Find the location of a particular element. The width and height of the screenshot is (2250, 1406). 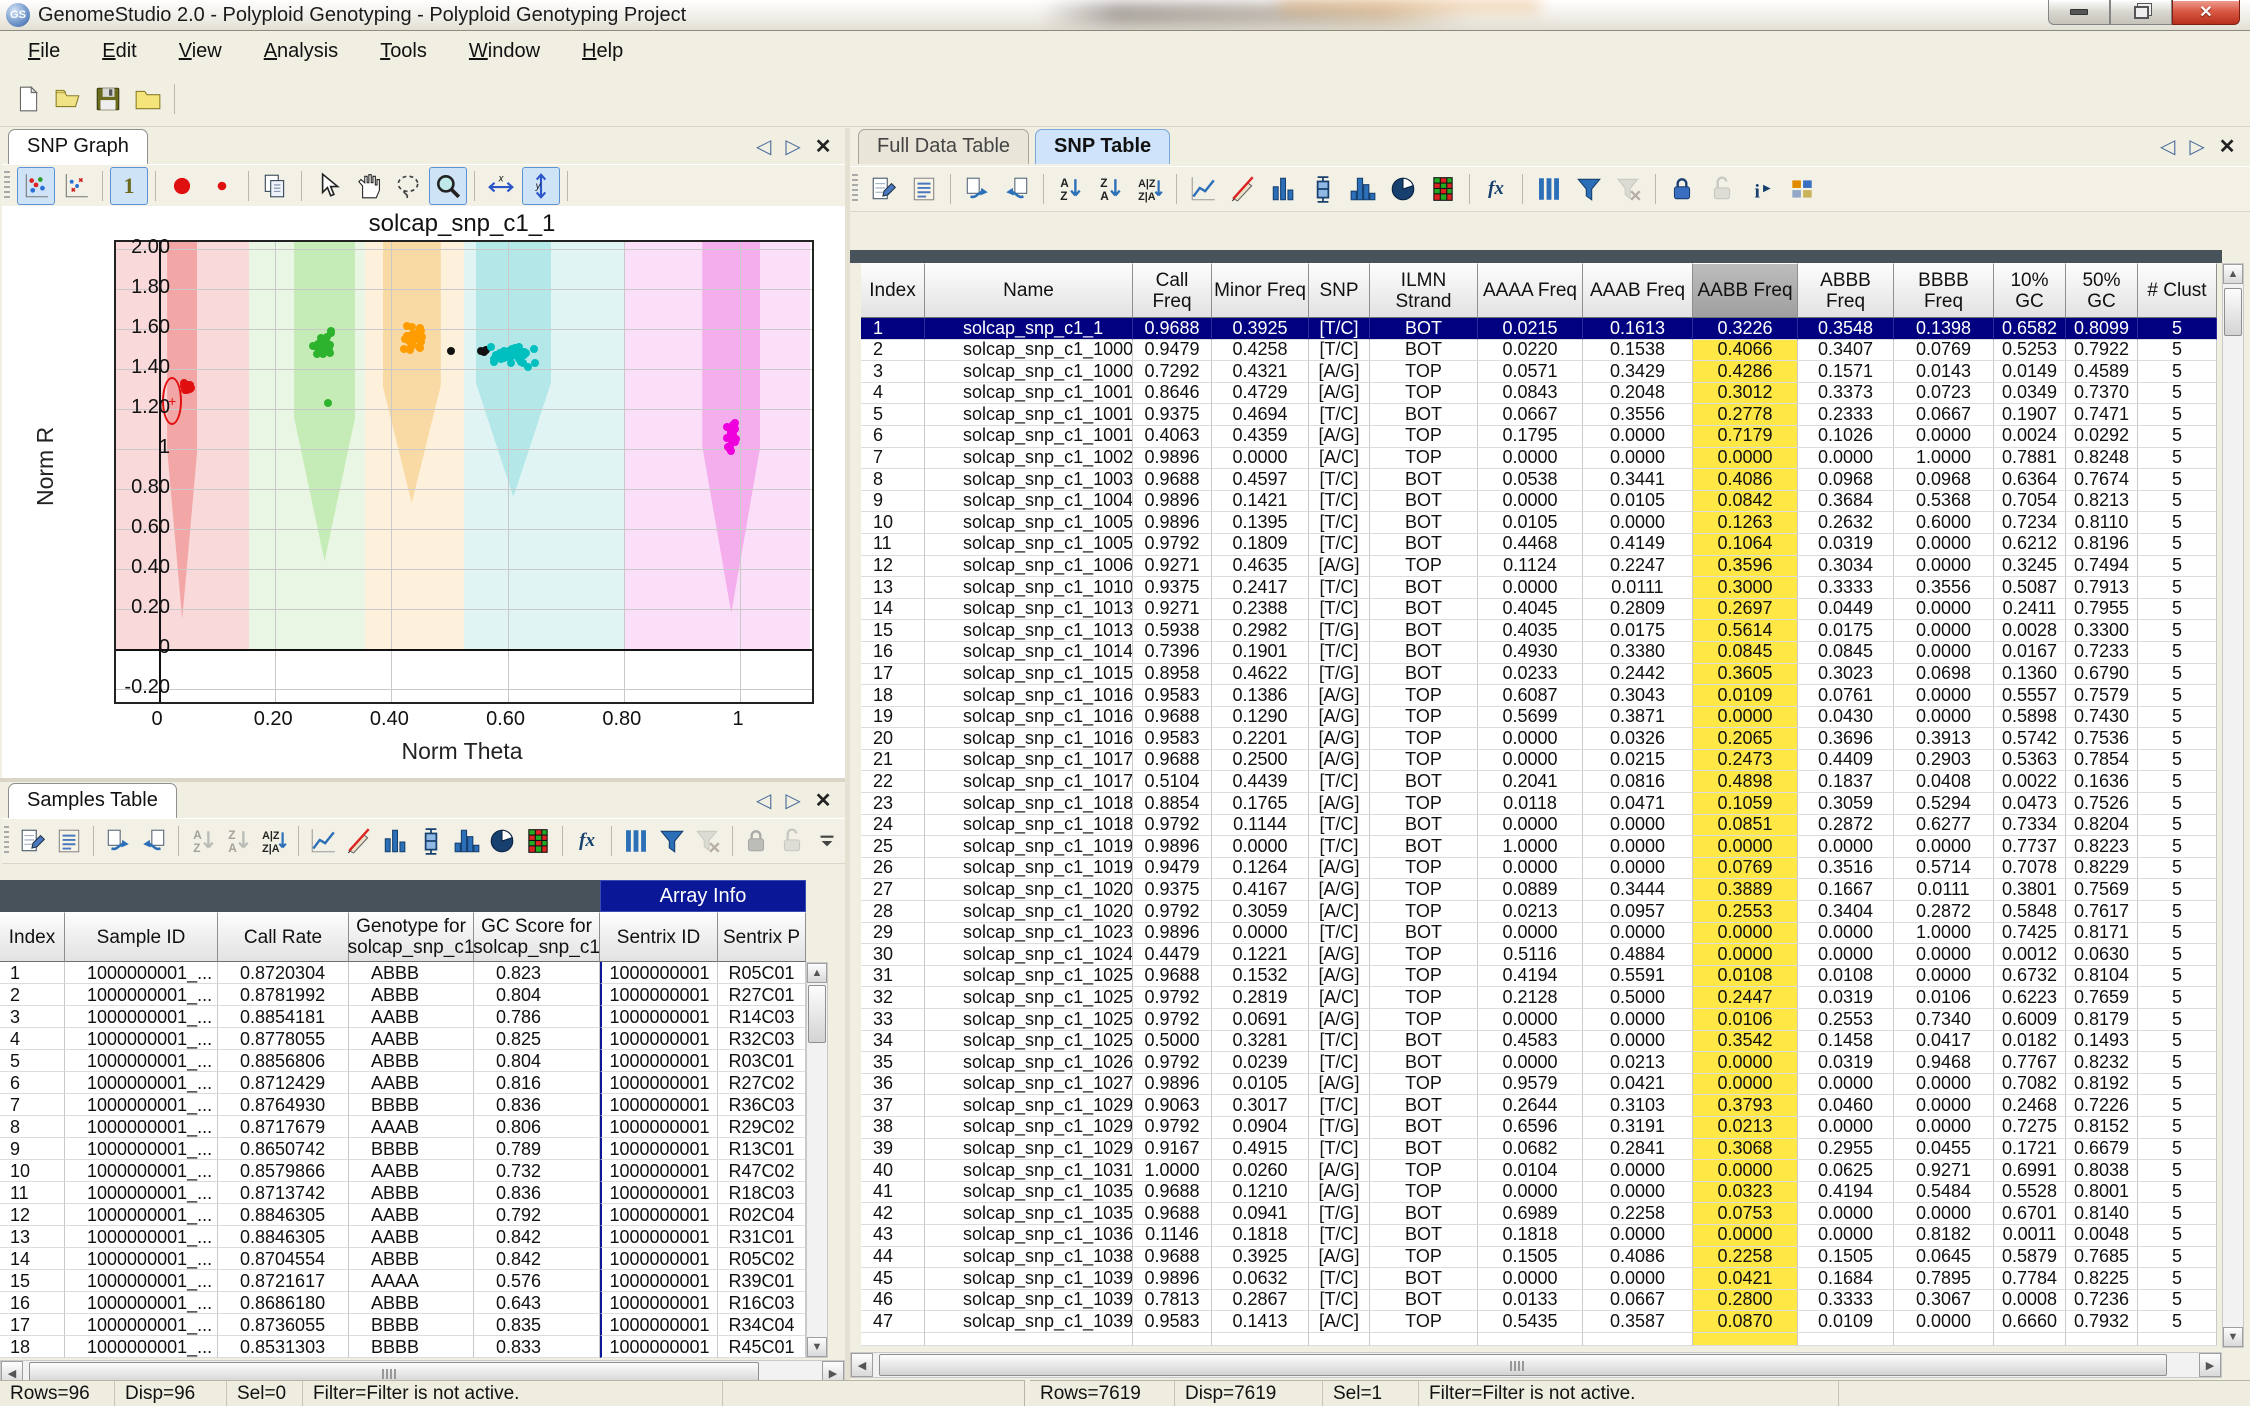

toolbar-overflow-icon is located at coordinates (827, 841).